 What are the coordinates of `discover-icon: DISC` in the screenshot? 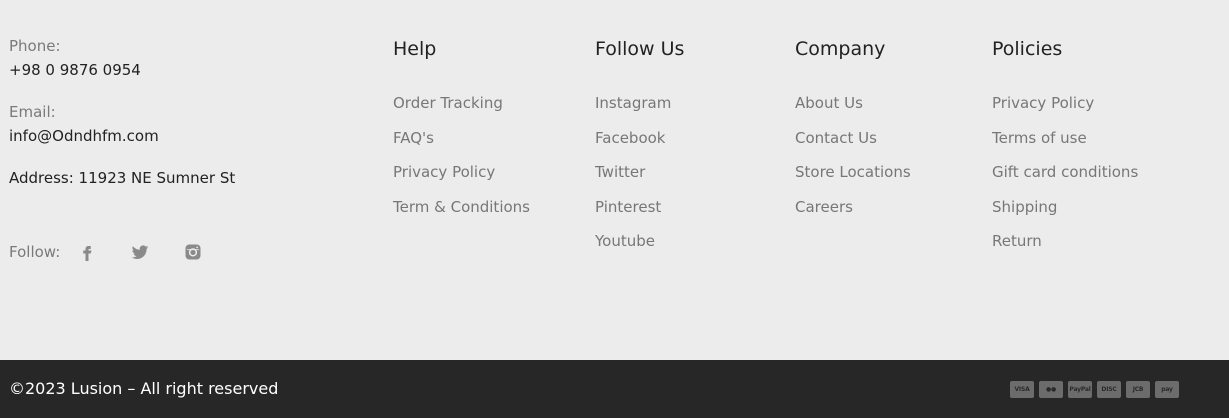 It's located at (1109, 389).